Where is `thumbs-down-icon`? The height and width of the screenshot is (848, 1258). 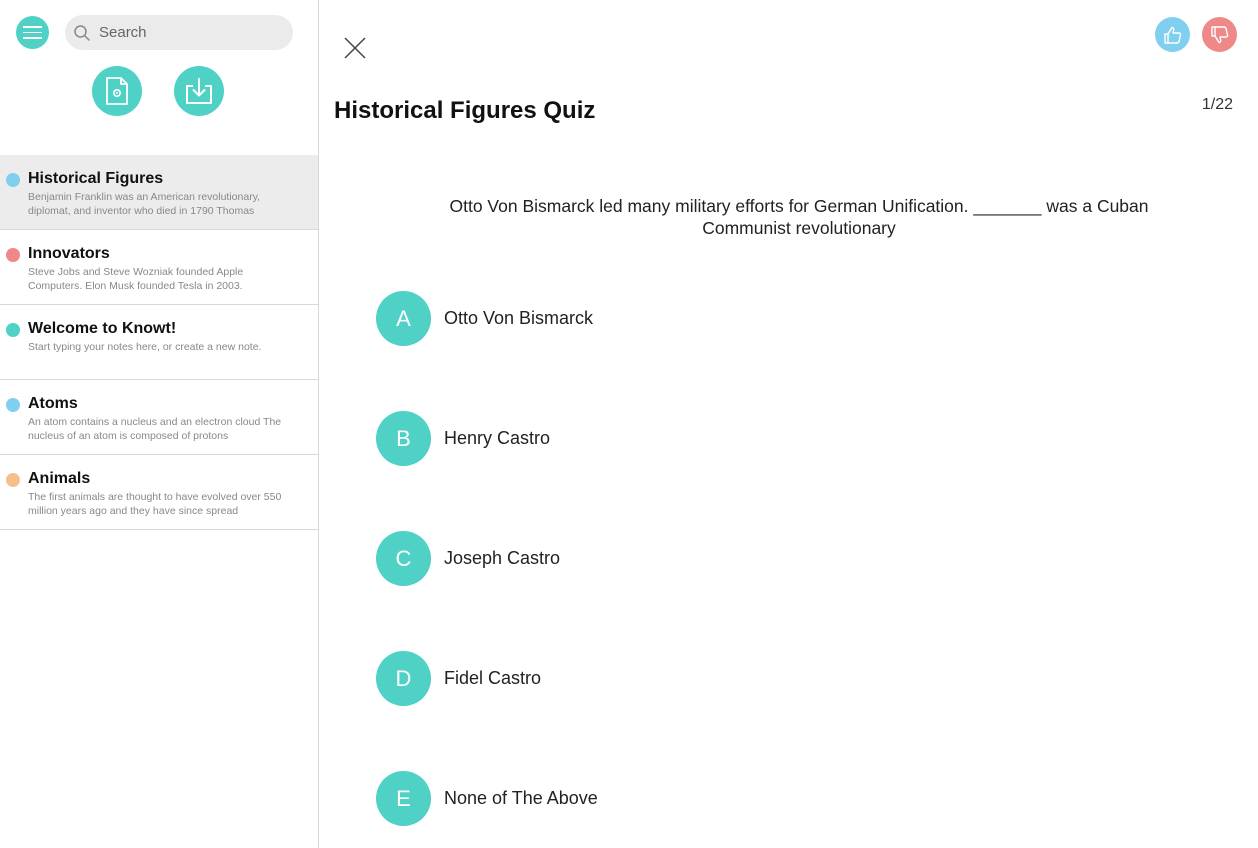 thumbs-down-icon is located at coordinates (1219, 34).